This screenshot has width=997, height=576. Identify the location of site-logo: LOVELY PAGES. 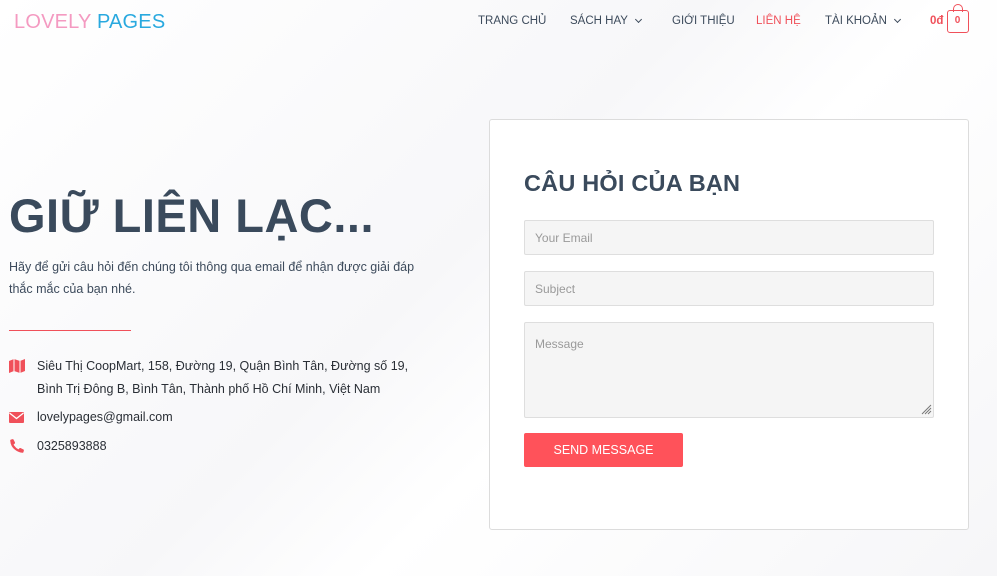
(89, 22).